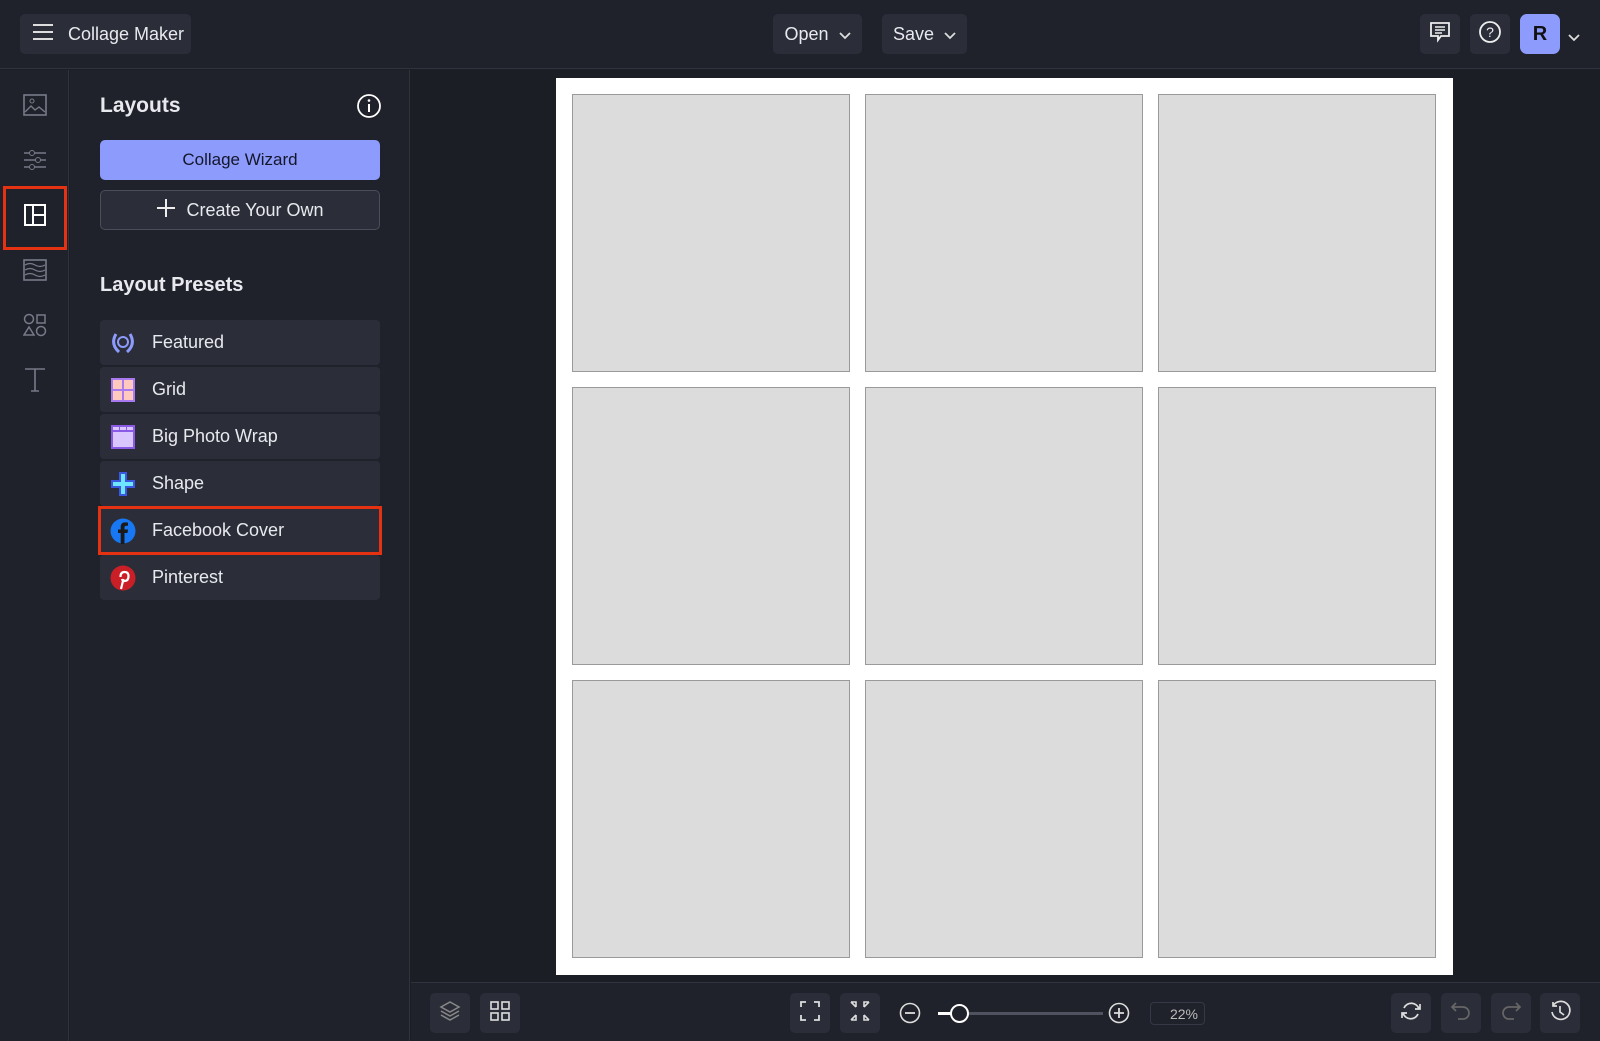 This screenshot has width=1600, height=1041. I want to click on save-button: Save, so click(924, 34).